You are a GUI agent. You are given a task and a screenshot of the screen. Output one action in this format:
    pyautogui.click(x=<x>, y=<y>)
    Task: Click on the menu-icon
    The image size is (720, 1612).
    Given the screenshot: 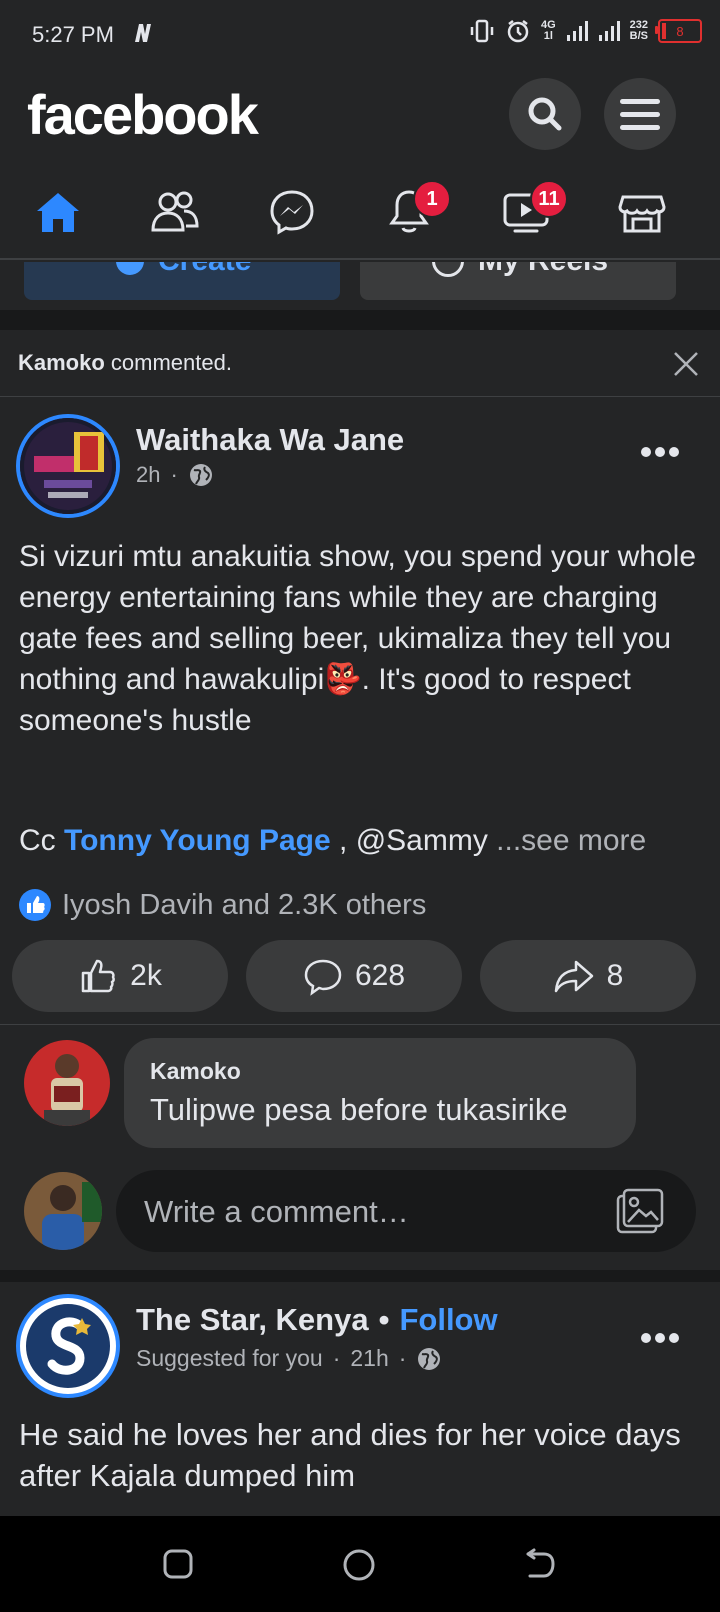 What is the action you would take?
    pyautogui.click(x=640, y=114)
    